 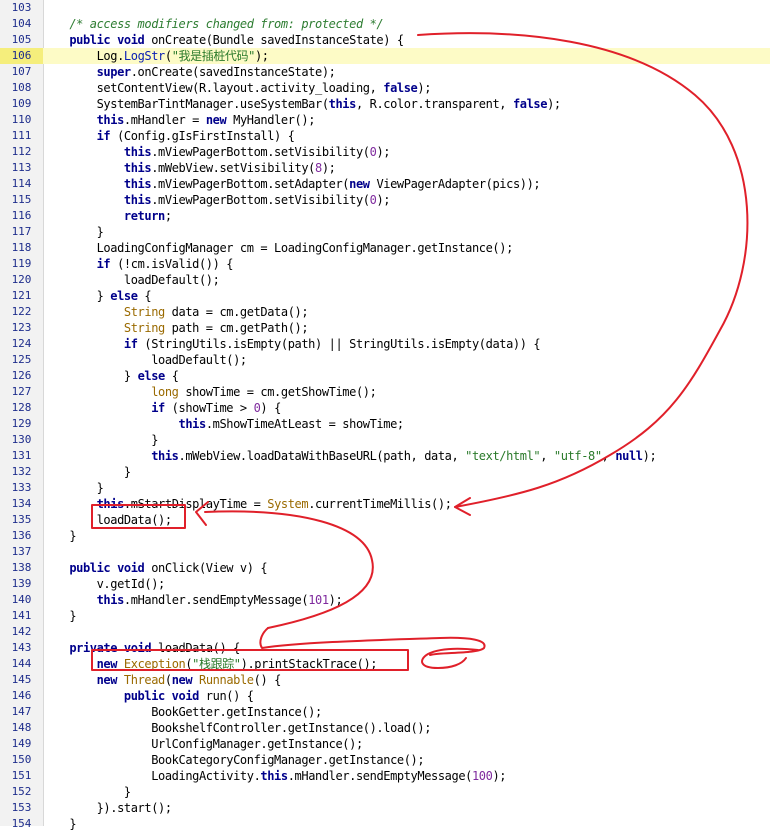 I want to click on code-text: loadDefault();, so click(x=131, y=280).